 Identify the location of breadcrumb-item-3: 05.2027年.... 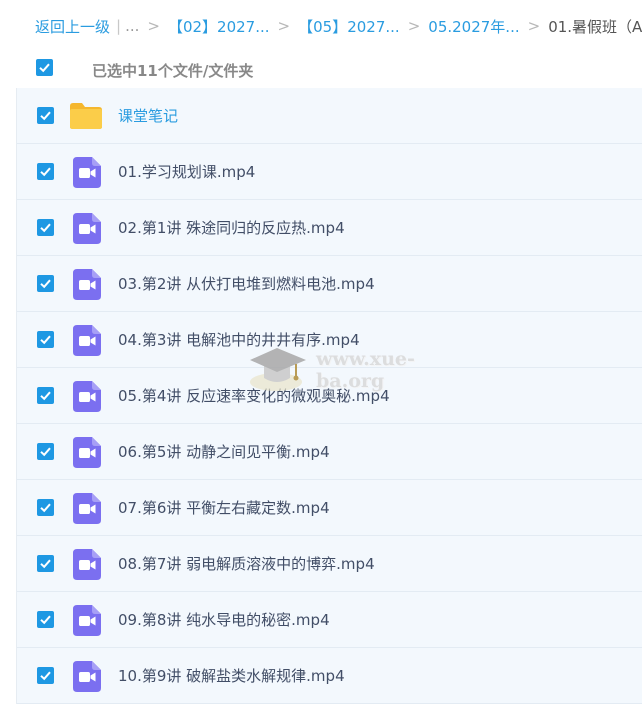
(473, 26).